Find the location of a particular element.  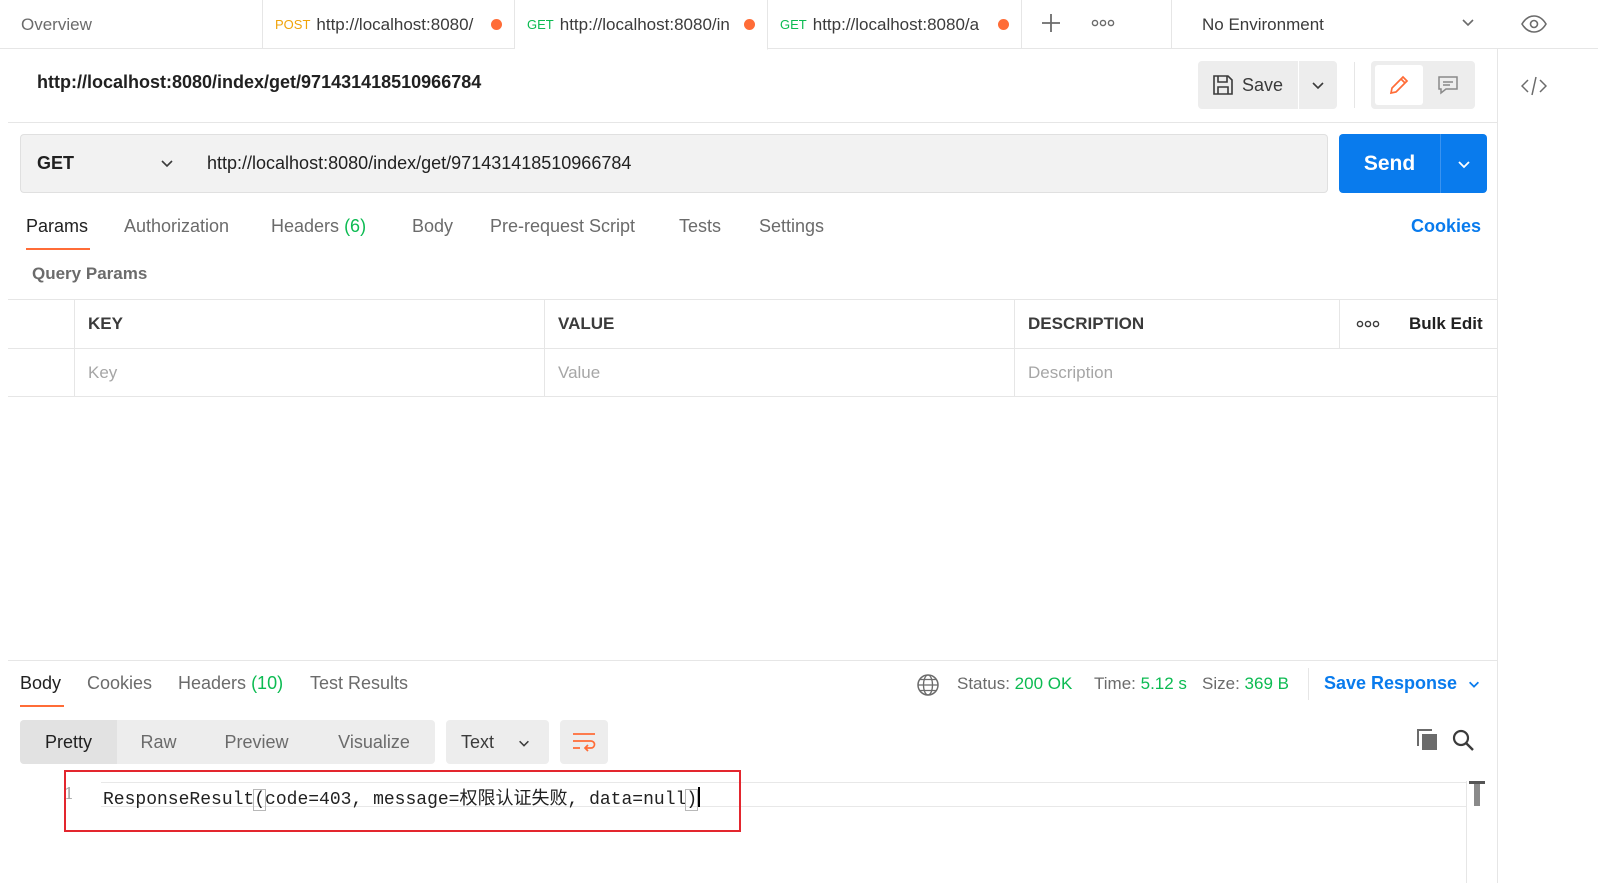

new-tab-plus-icon is located at coordinates (1051, 23).